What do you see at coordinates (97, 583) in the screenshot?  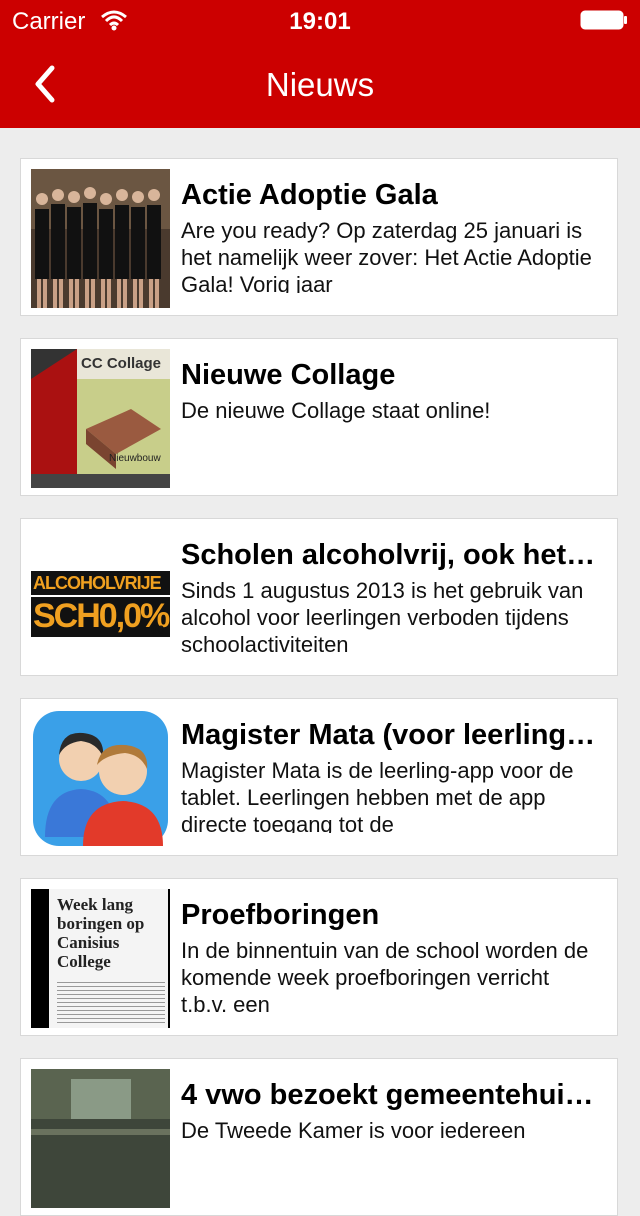 I see `thumb-line-1: ALCOHOLVRIJE` at bounding box center [97, 583].